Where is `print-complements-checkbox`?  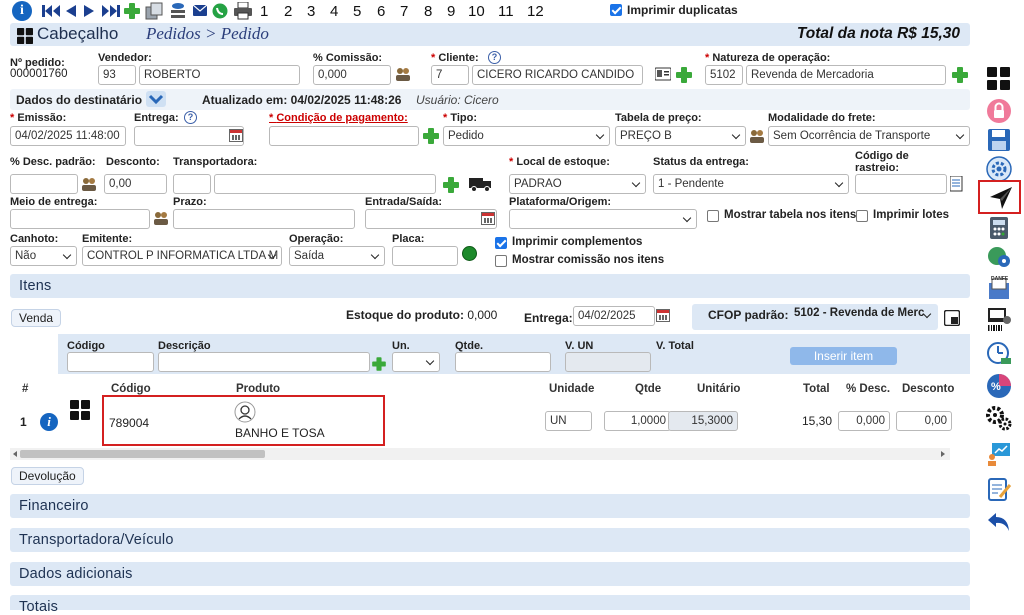 print-complements-checkbox is located at coordinates (501, 243).